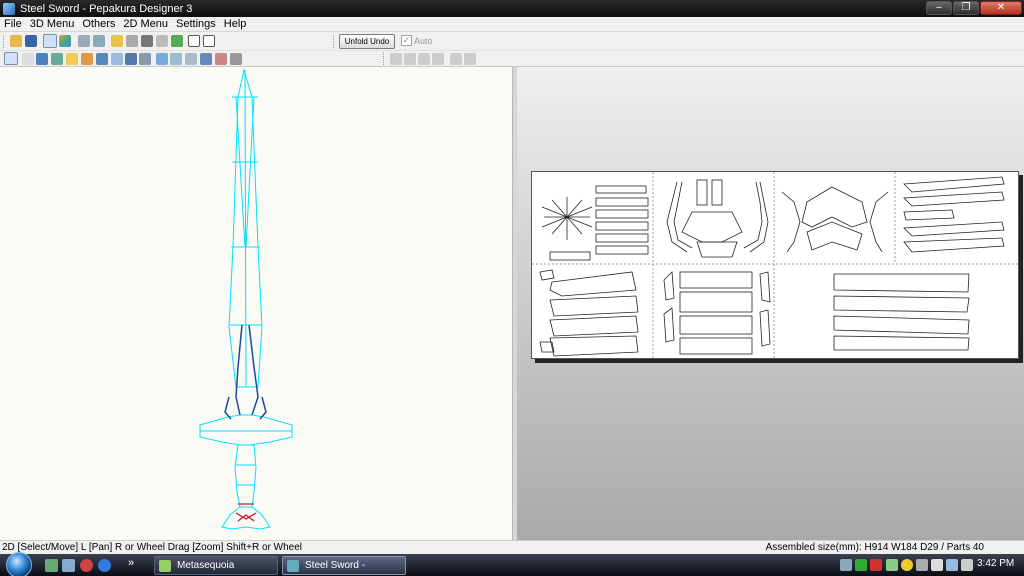 This screenshot has height=576, width=1024. What do you see at coordinates (31, 41) in the screenshot?
I see `save-icon` at bounding box center [31, 41].